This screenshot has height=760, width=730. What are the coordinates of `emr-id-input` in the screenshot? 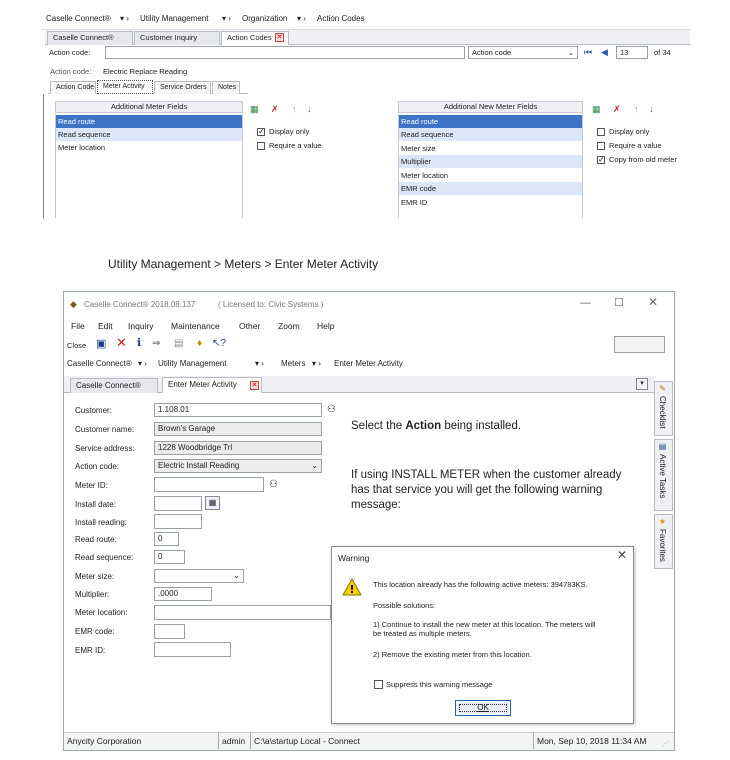 It's located at (192, 649).